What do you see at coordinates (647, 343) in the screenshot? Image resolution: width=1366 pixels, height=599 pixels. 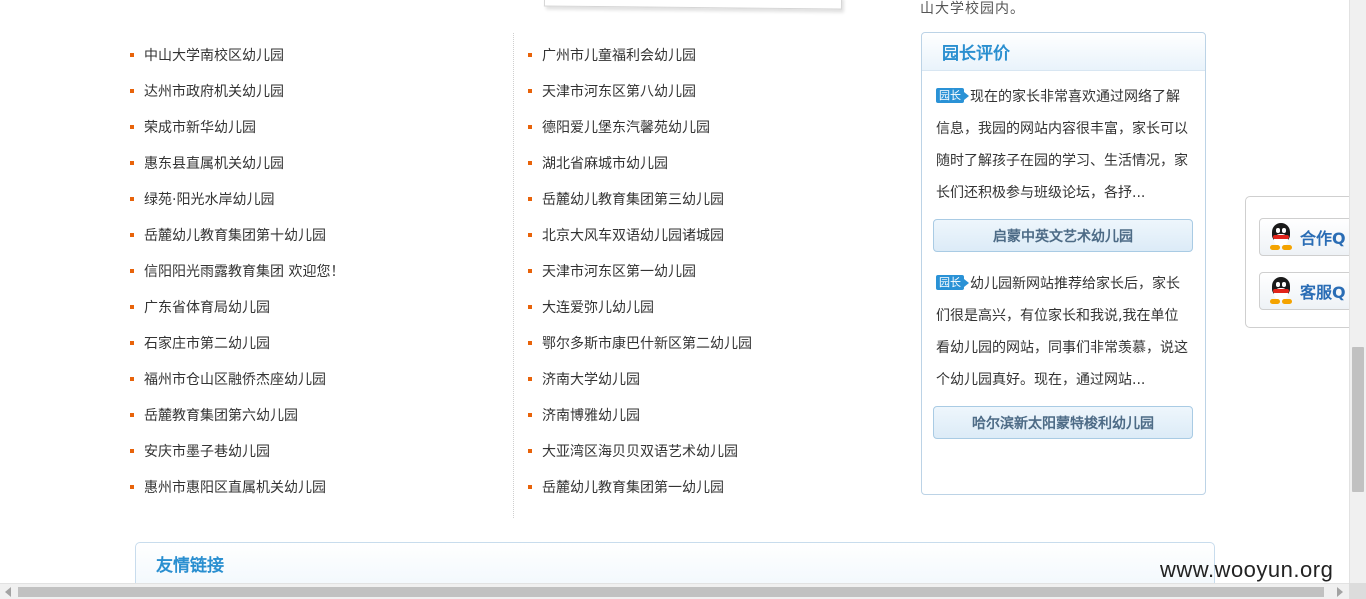 I see `kindergarten-link: 鄂尔多斯市康巴什新区第二幼儿园` at bounding box center [647, 343].